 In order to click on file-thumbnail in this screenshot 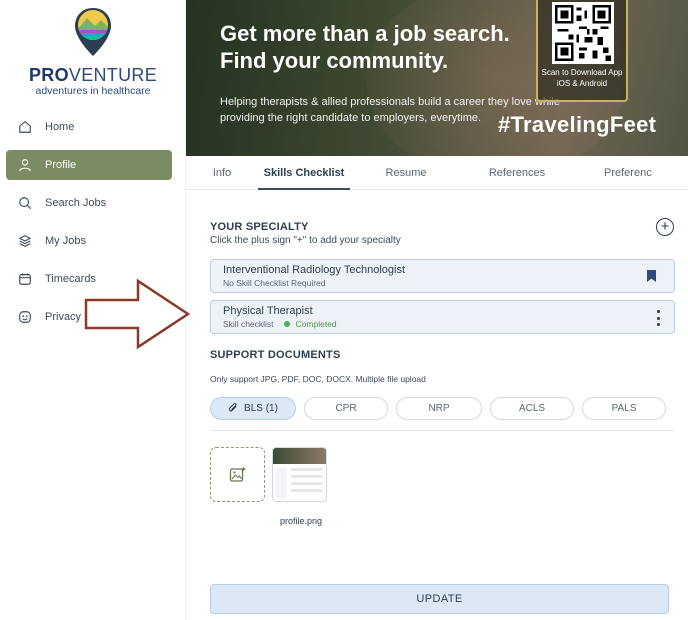, I will do `click(299, 474)`.